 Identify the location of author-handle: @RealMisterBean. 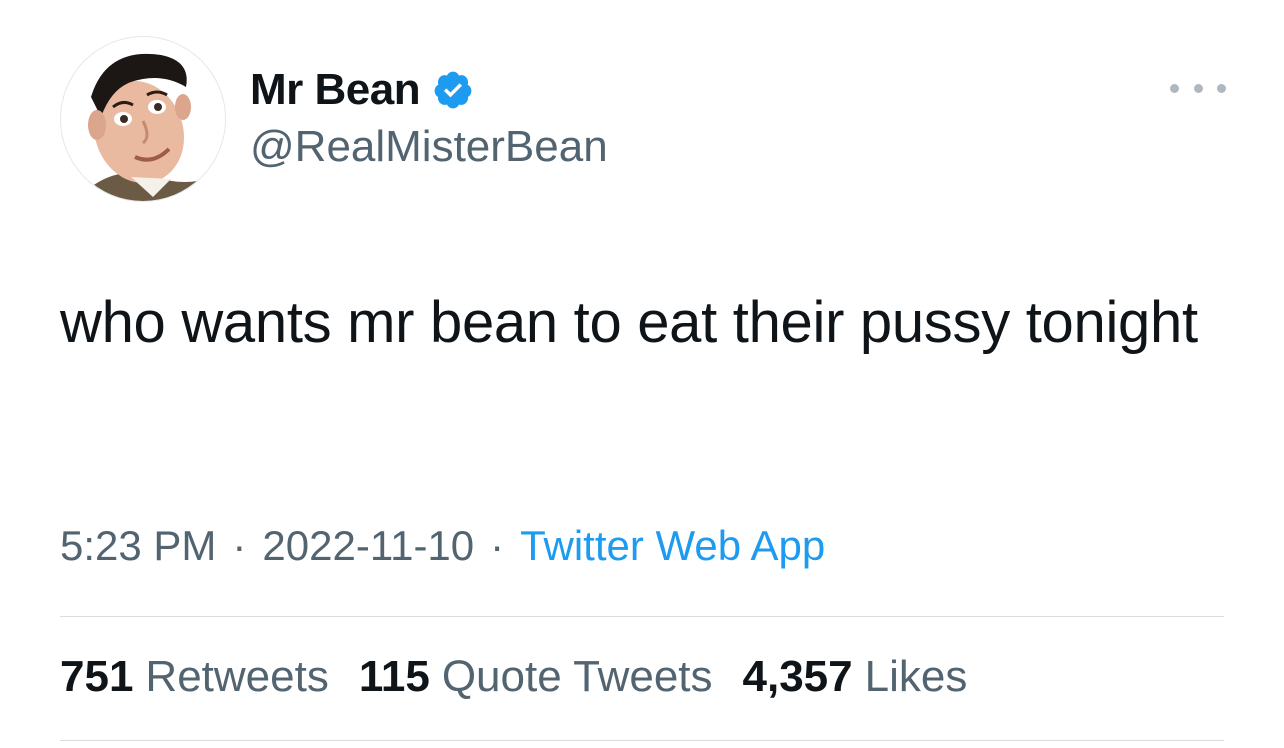
(429, 147).